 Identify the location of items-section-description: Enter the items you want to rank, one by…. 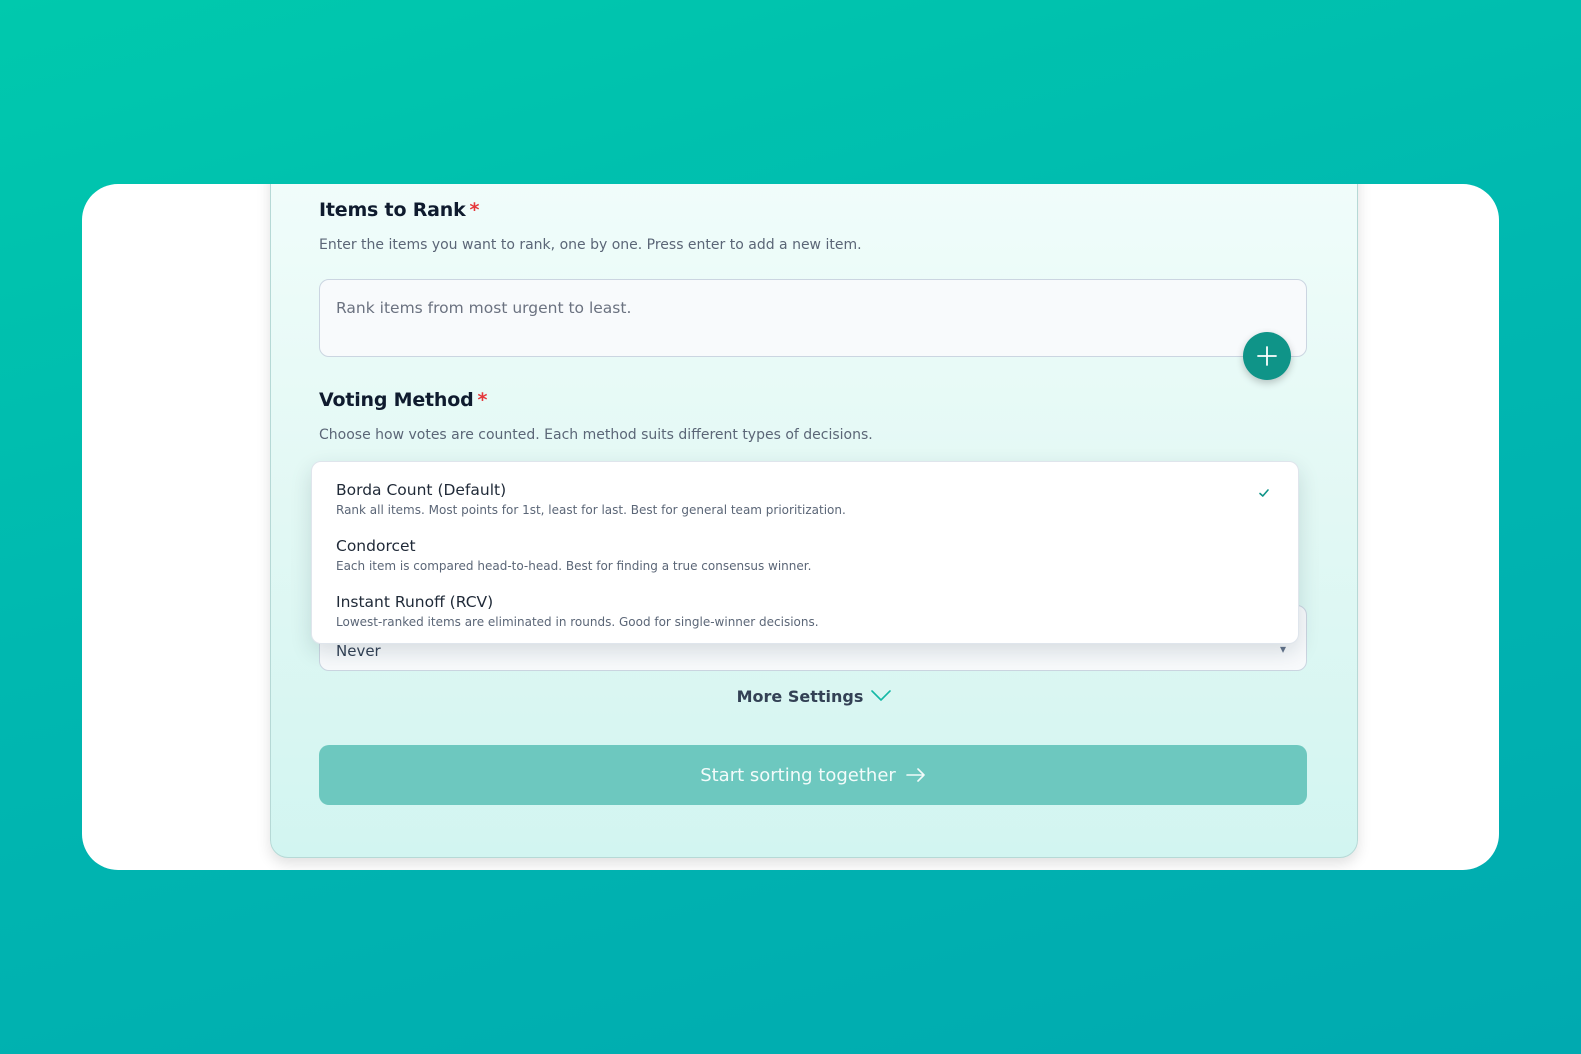
(590, 245).